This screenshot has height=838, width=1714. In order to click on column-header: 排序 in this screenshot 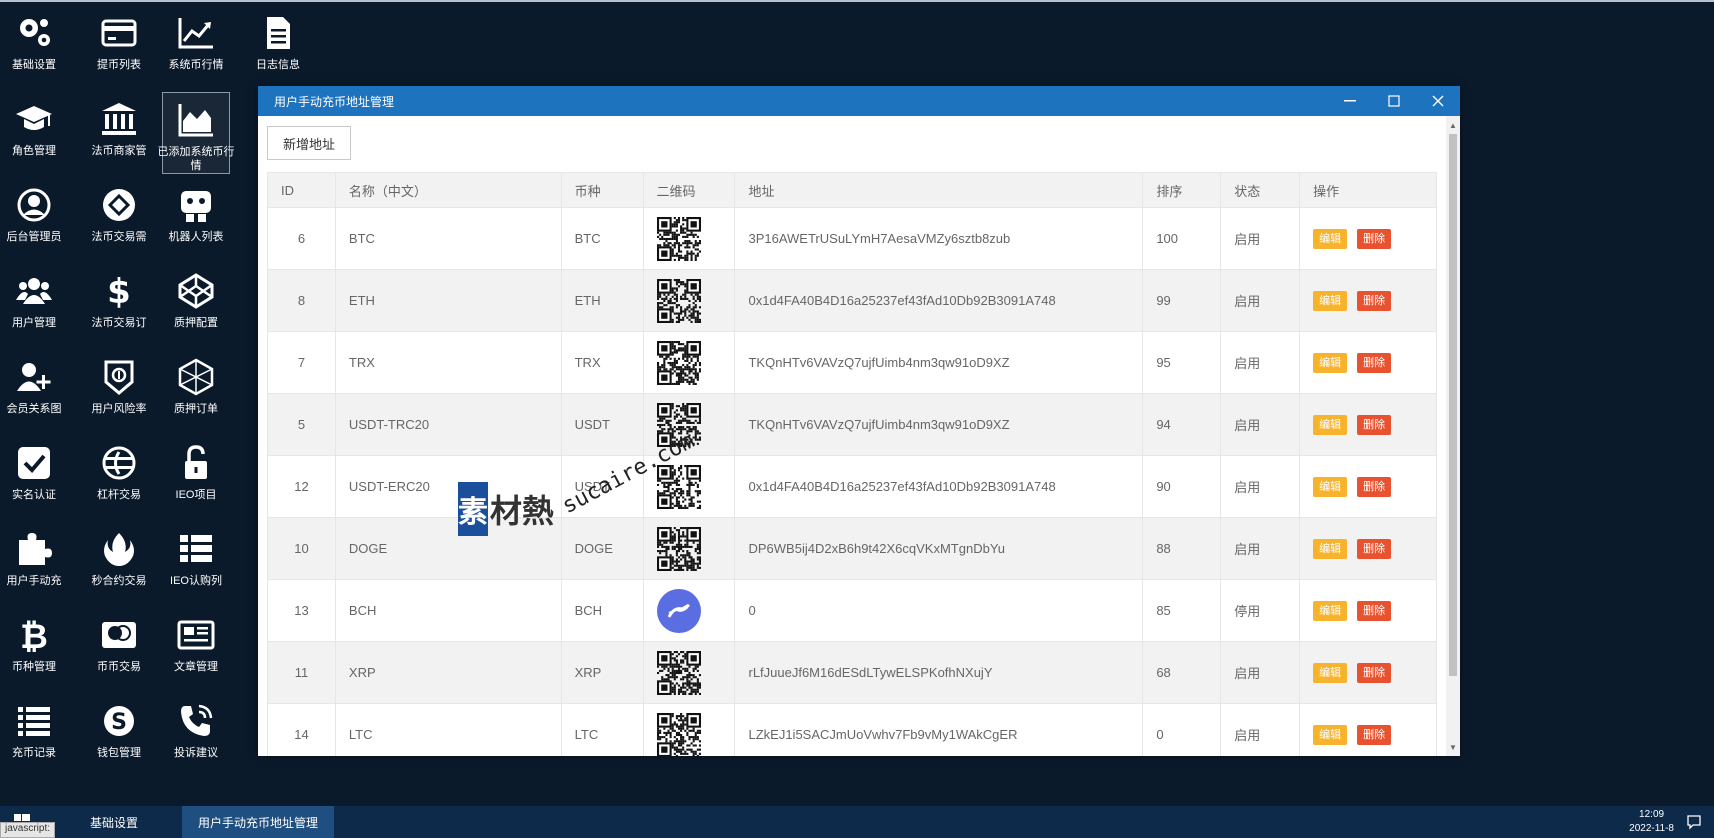, I will do `click(1182, 190)`.